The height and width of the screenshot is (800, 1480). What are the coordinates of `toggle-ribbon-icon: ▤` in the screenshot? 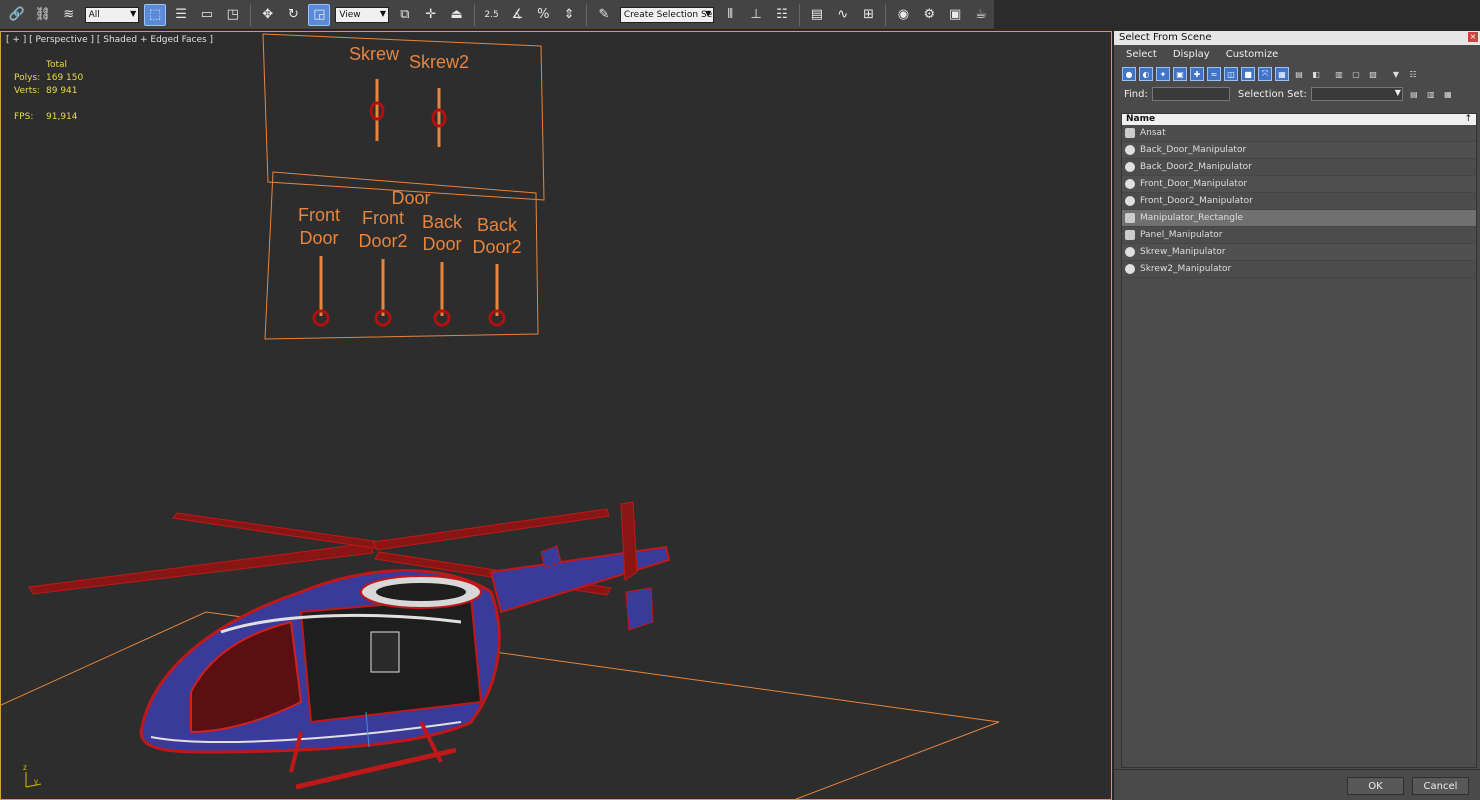 It's located at (817, 15).